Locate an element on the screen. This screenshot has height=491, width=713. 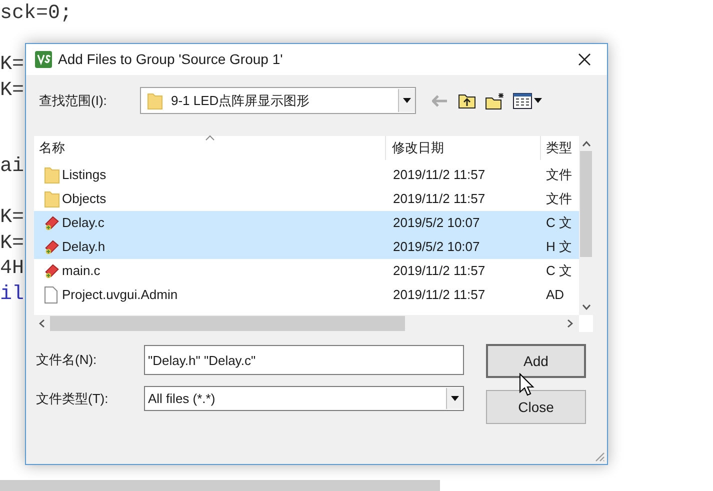
file-icon is located at coordinates (51, 295).